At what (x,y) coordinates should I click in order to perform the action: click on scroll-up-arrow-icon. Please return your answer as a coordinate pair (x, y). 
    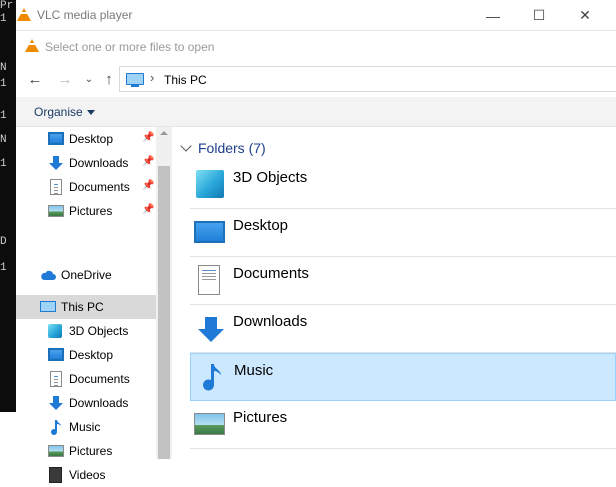
    Looking at the image, I should click on (164, 133).